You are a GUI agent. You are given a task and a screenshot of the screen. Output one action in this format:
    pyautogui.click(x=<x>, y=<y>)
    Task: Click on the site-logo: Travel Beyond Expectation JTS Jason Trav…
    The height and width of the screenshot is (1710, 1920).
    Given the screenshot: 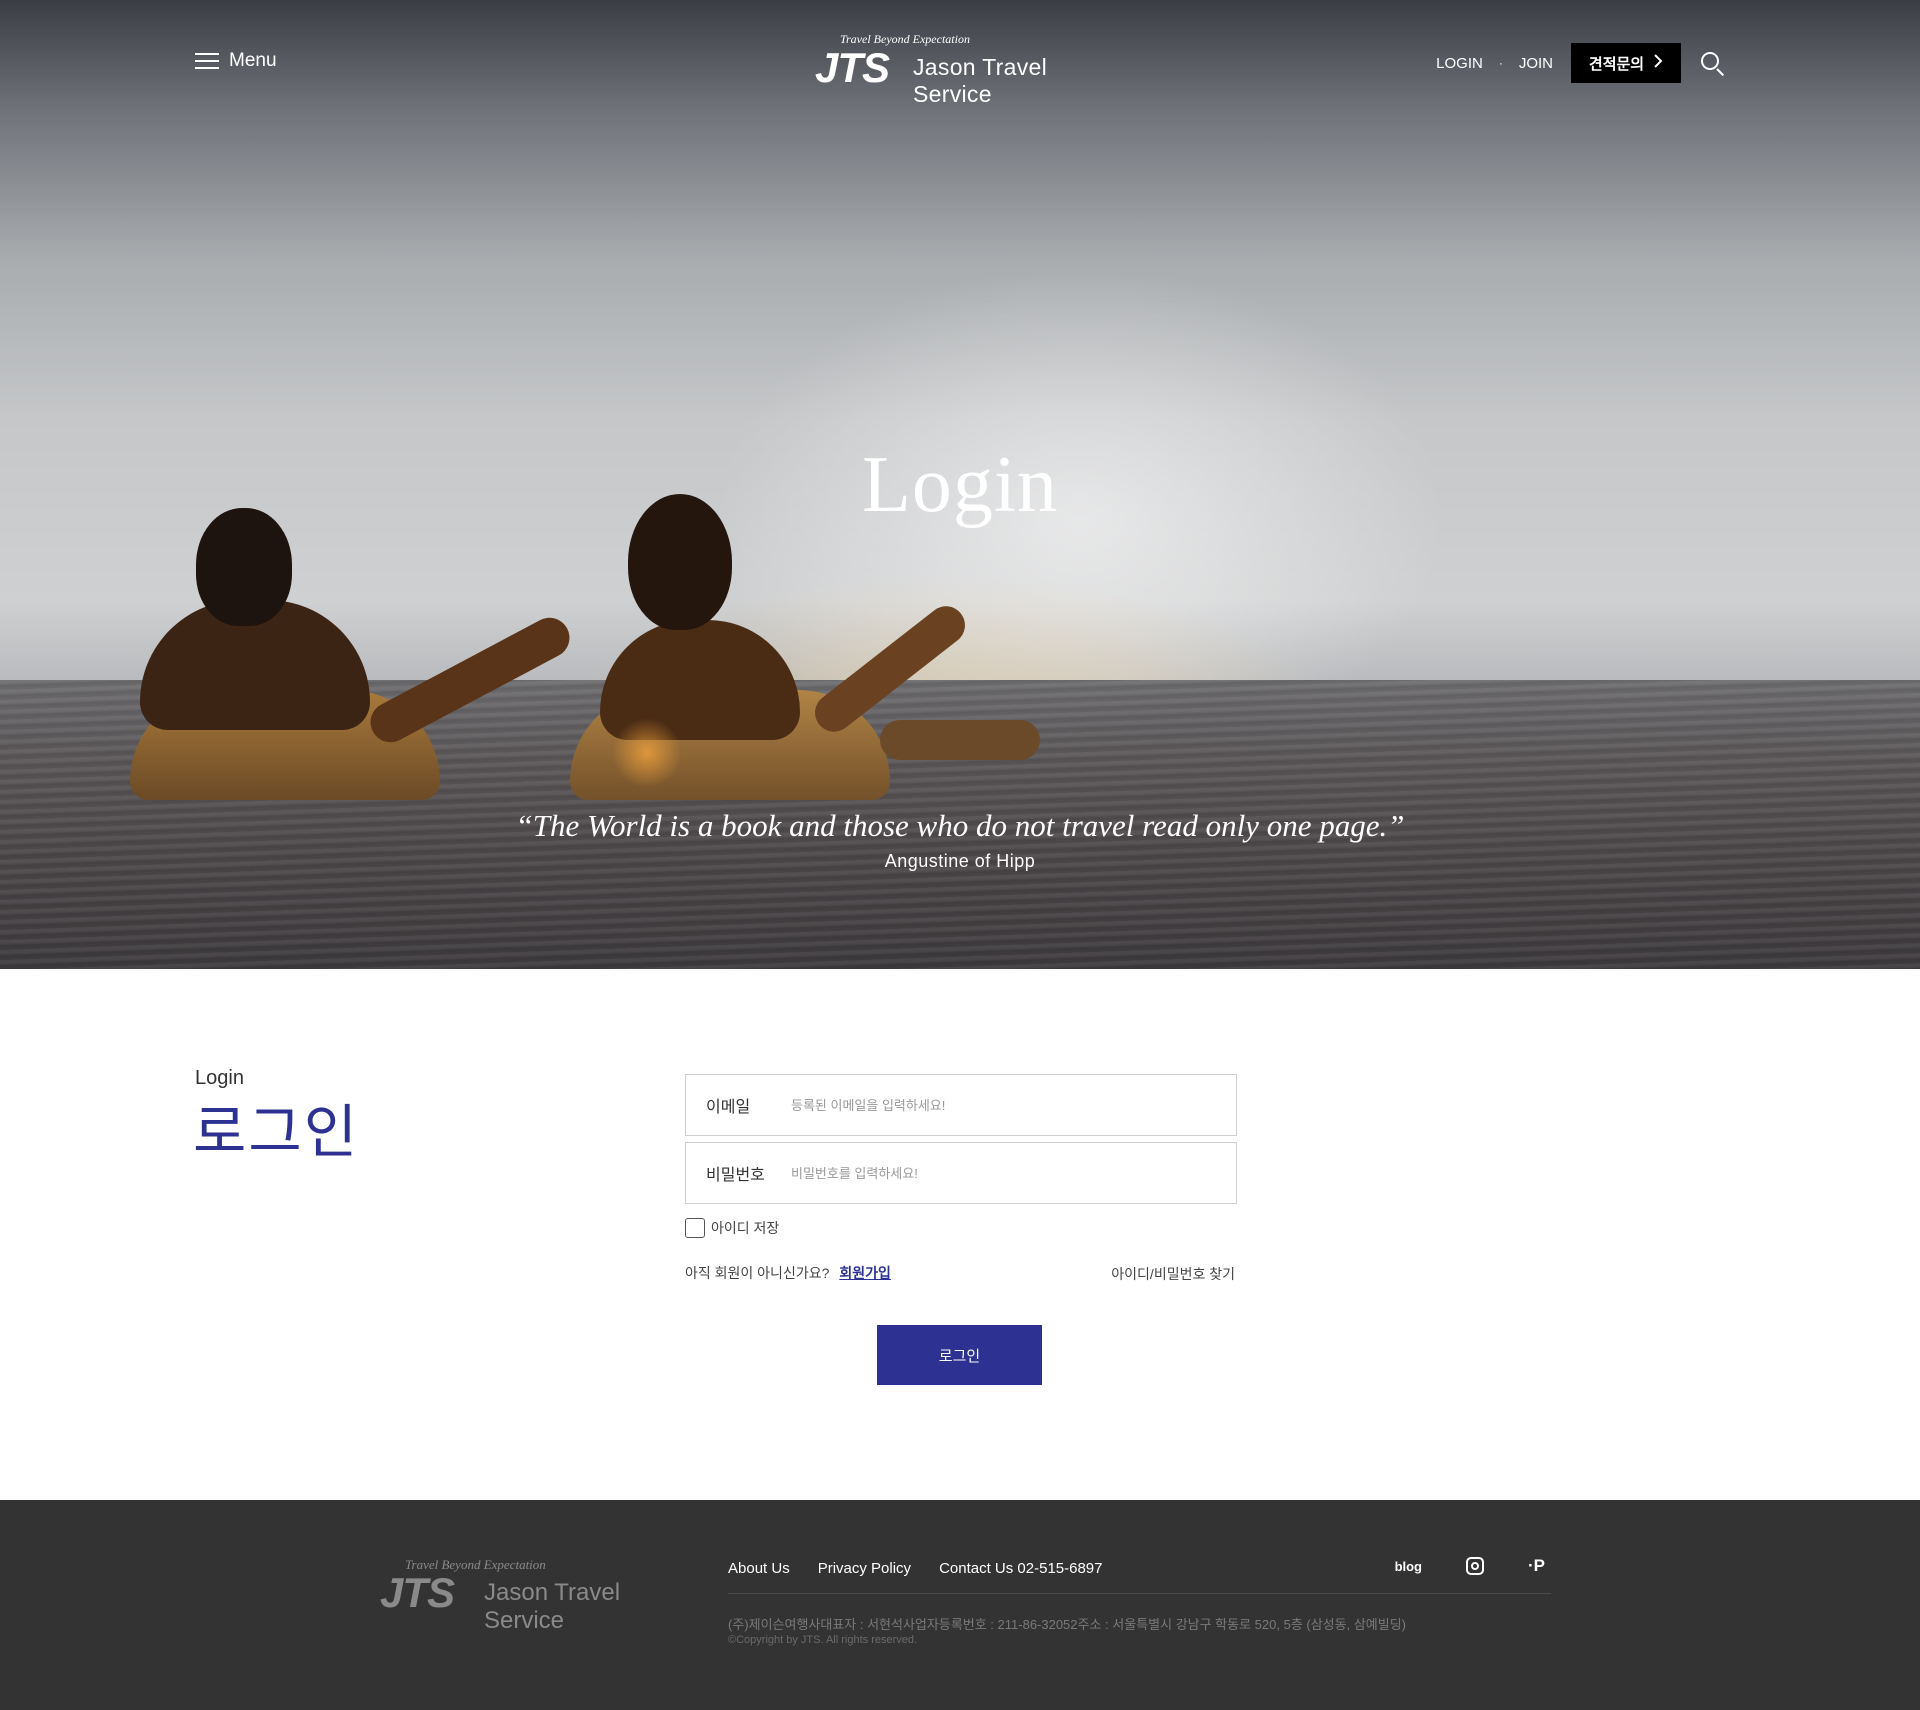 What is the action you would take?
    pyautogui.click(x=965, y=69)
    